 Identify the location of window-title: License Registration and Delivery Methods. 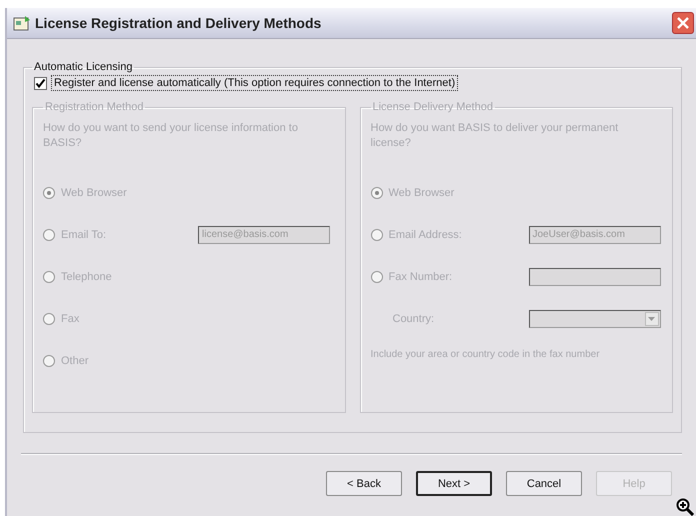
(178, 23).